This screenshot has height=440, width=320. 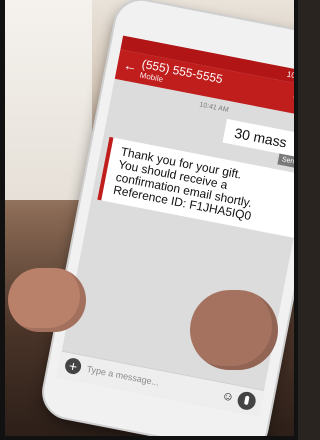 What do you see at coordinates (2, 220) in the screenshot?
I see `frame-border-left` at bounding box center [2, 220].